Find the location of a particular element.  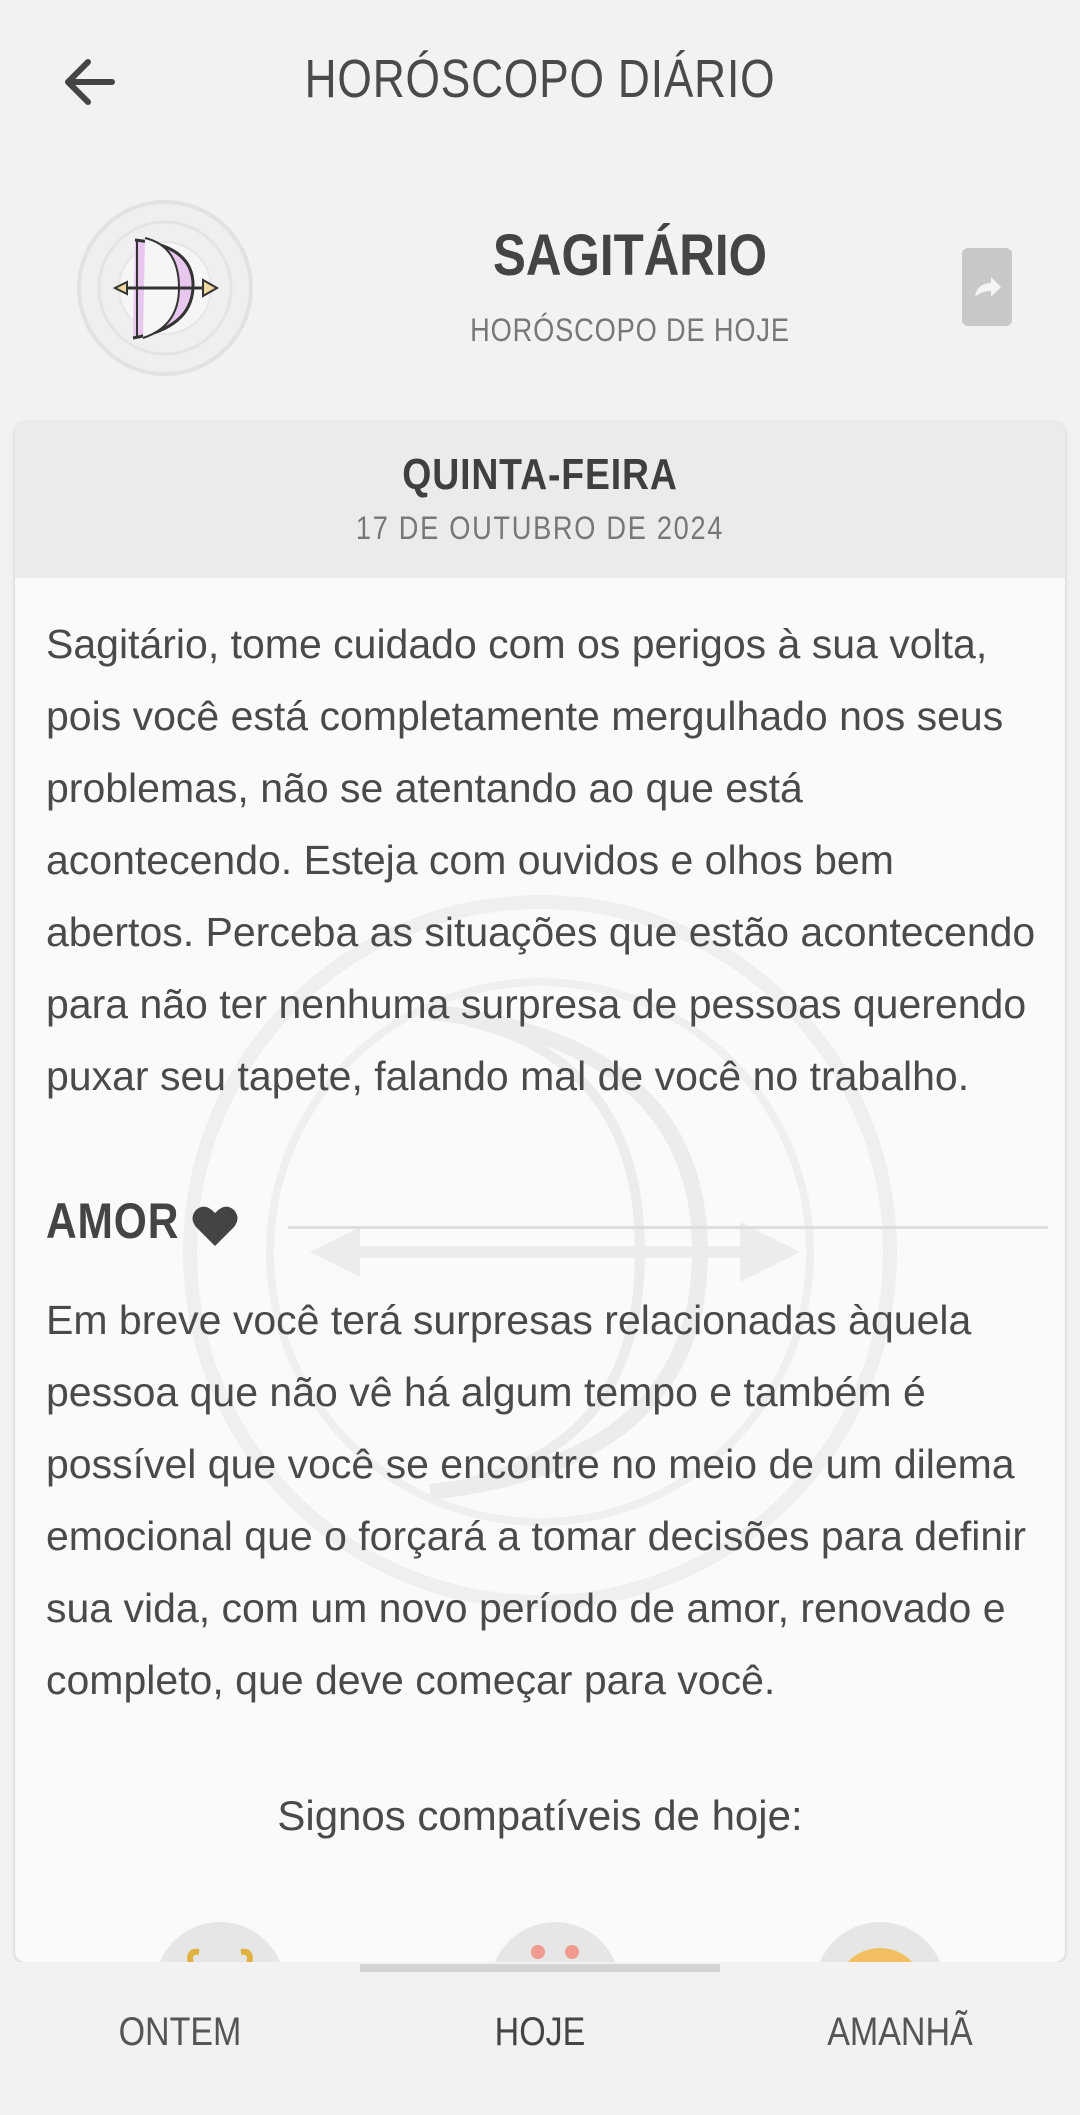

heart-icon is located at coordinates (215, 1226).